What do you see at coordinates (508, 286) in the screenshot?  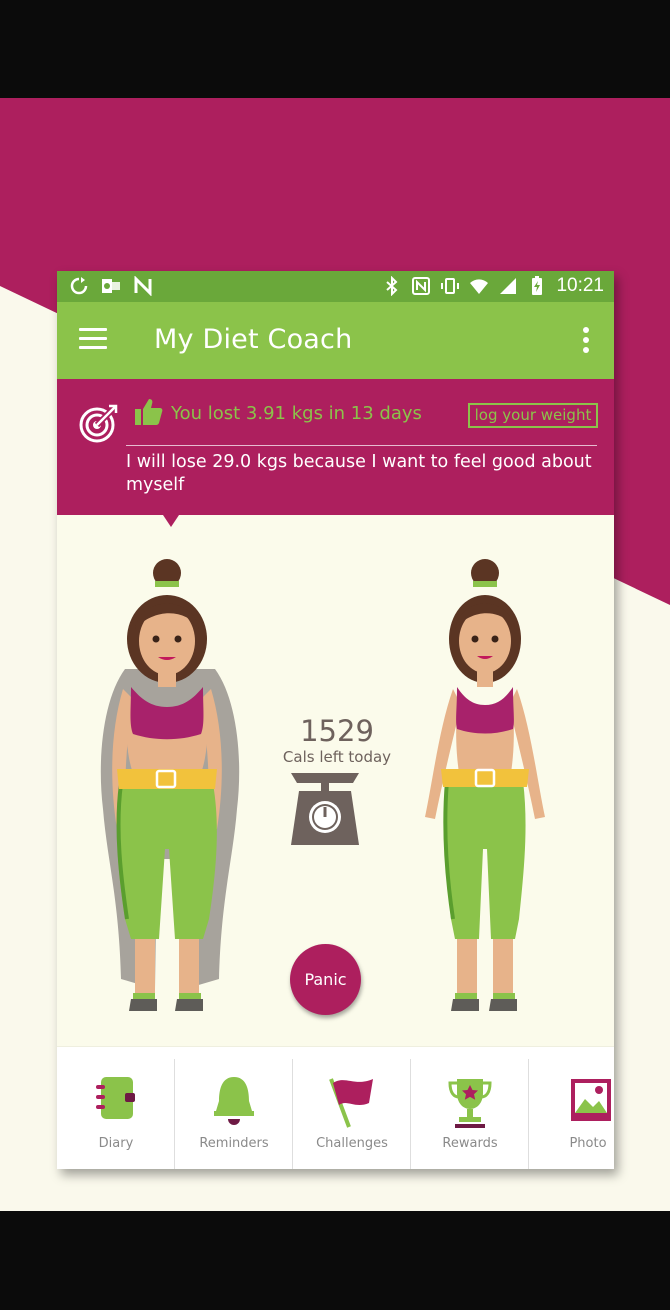 I see `signal-icon` at bounding box center [508, 286].